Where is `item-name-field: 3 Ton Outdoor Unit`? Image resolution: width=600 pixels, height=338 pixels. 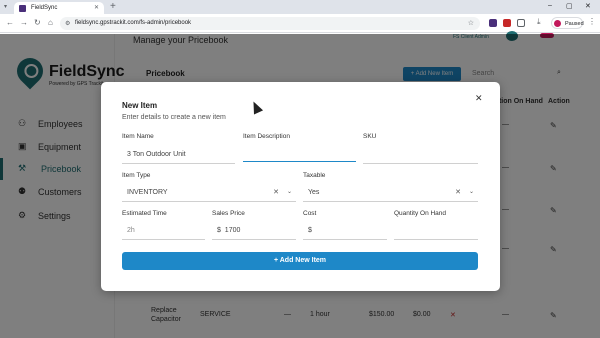
item-name-field: 3 Ton Outdoor Unit is located at coordinates (178, 154).